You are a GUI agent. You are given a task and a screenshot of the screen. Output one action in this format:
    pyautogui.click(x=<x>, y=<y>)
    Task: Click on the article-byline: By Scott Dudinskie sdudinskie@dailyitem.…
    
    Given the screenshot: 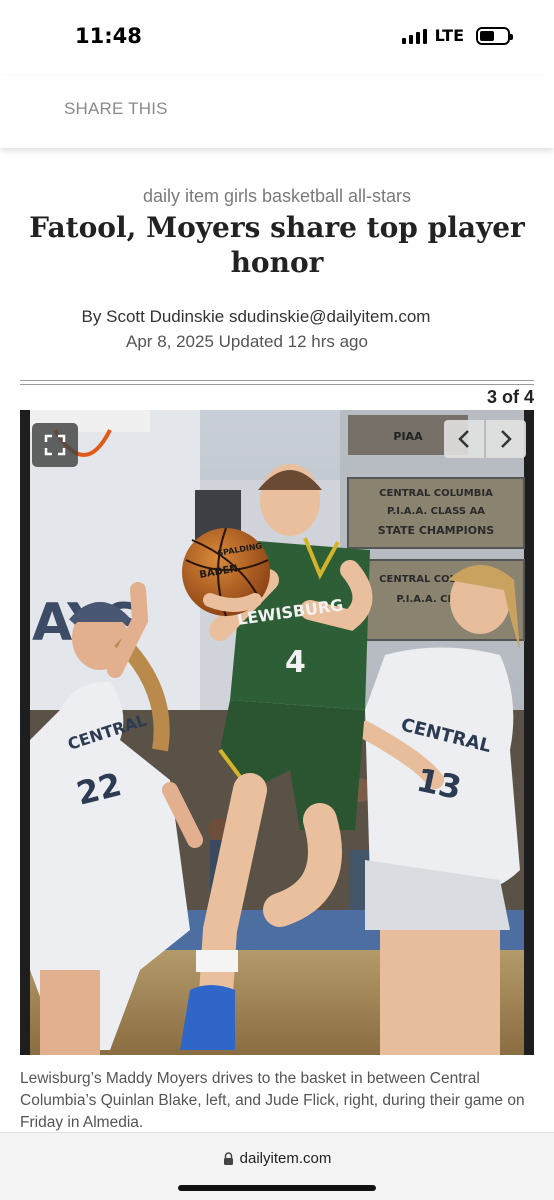 What is the action you would take?
    pyautogui.click(x=256, y=317)
    